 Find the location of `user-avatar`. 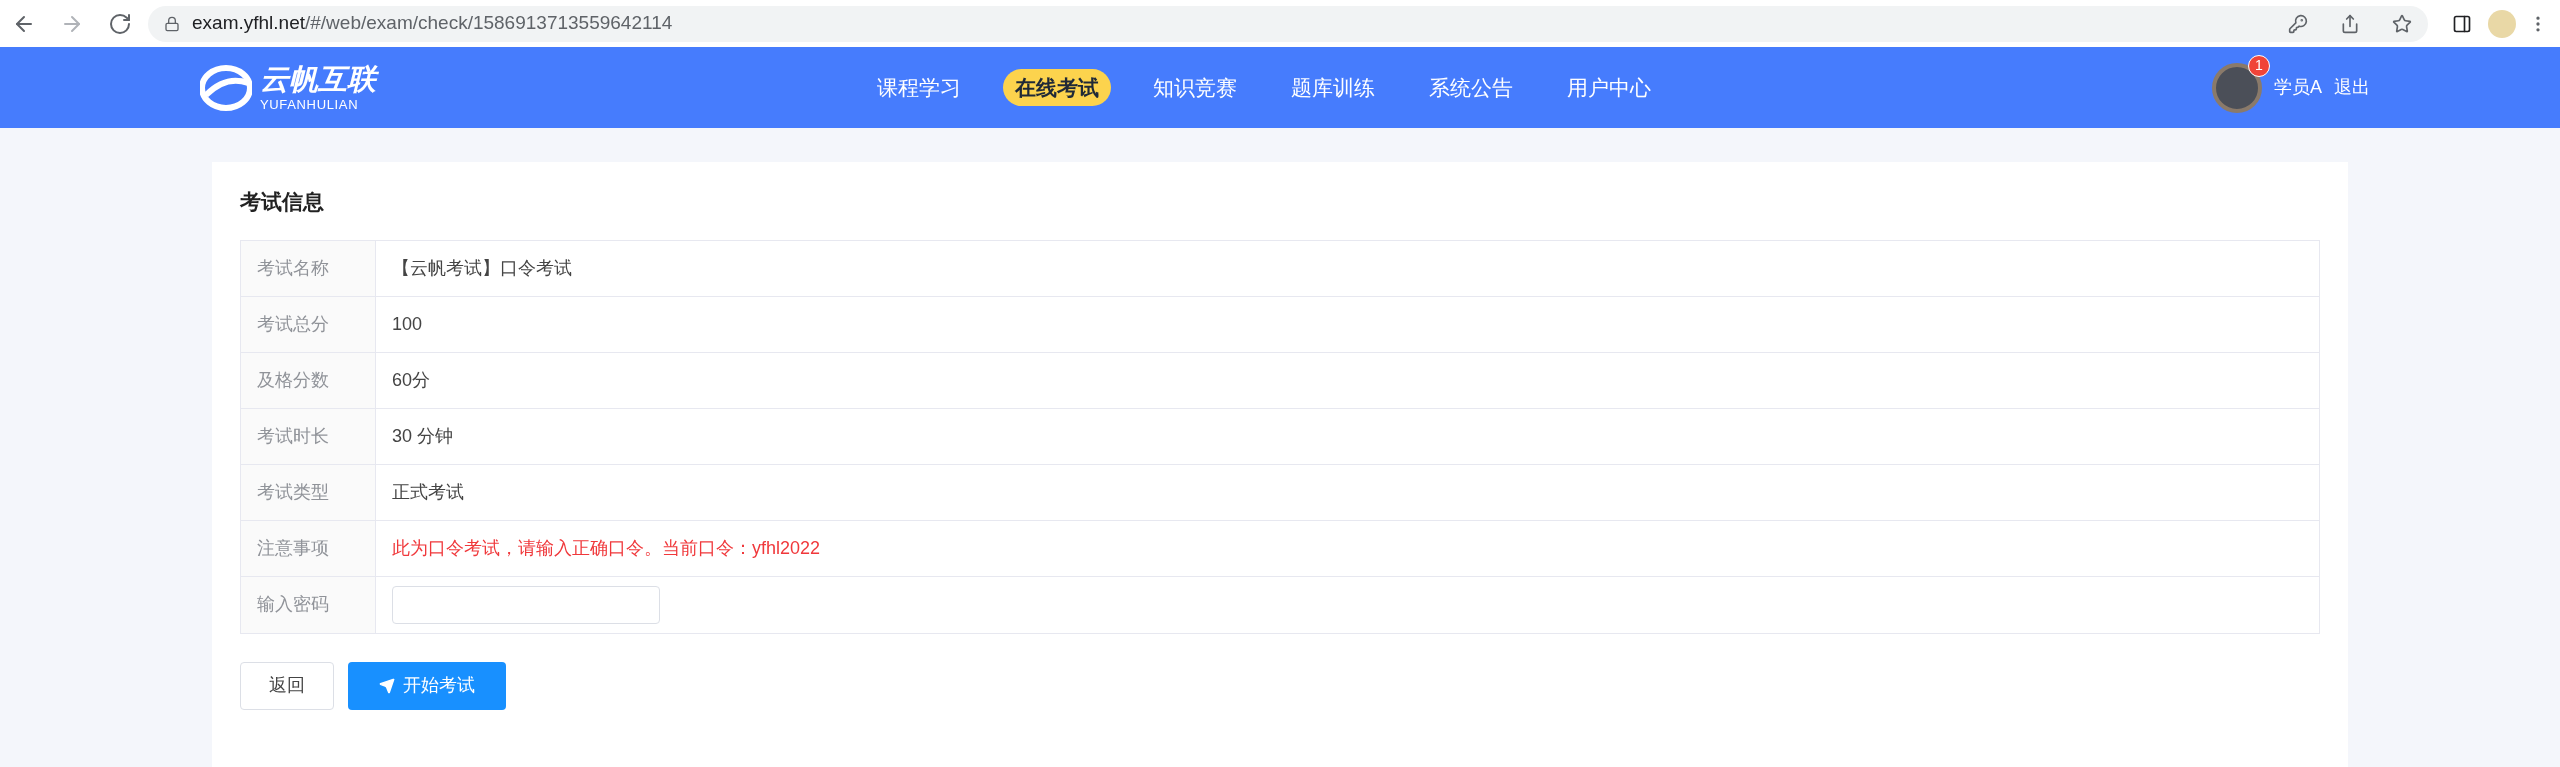

user-avatar is located at coordinates (2237, 87).